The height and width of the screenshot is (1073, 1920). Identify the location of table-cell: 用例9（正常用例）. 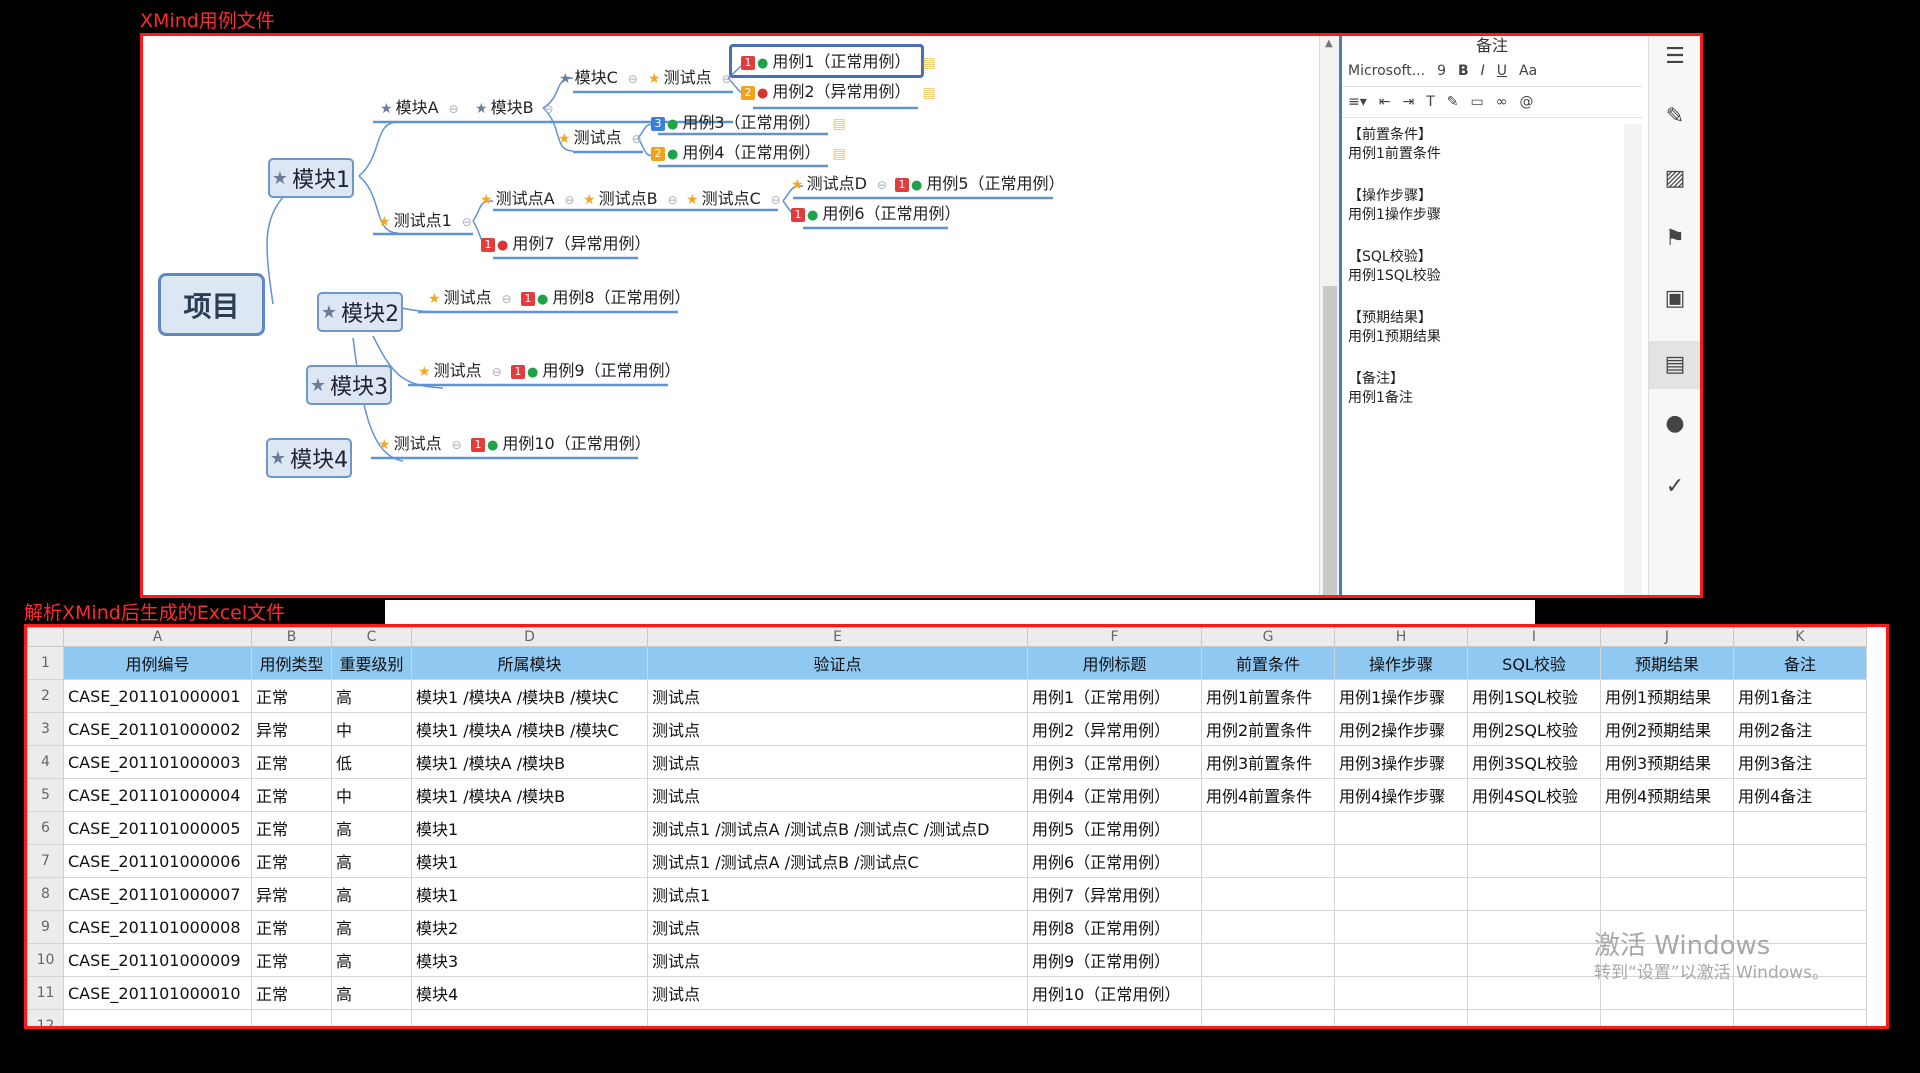
(1114, 960).